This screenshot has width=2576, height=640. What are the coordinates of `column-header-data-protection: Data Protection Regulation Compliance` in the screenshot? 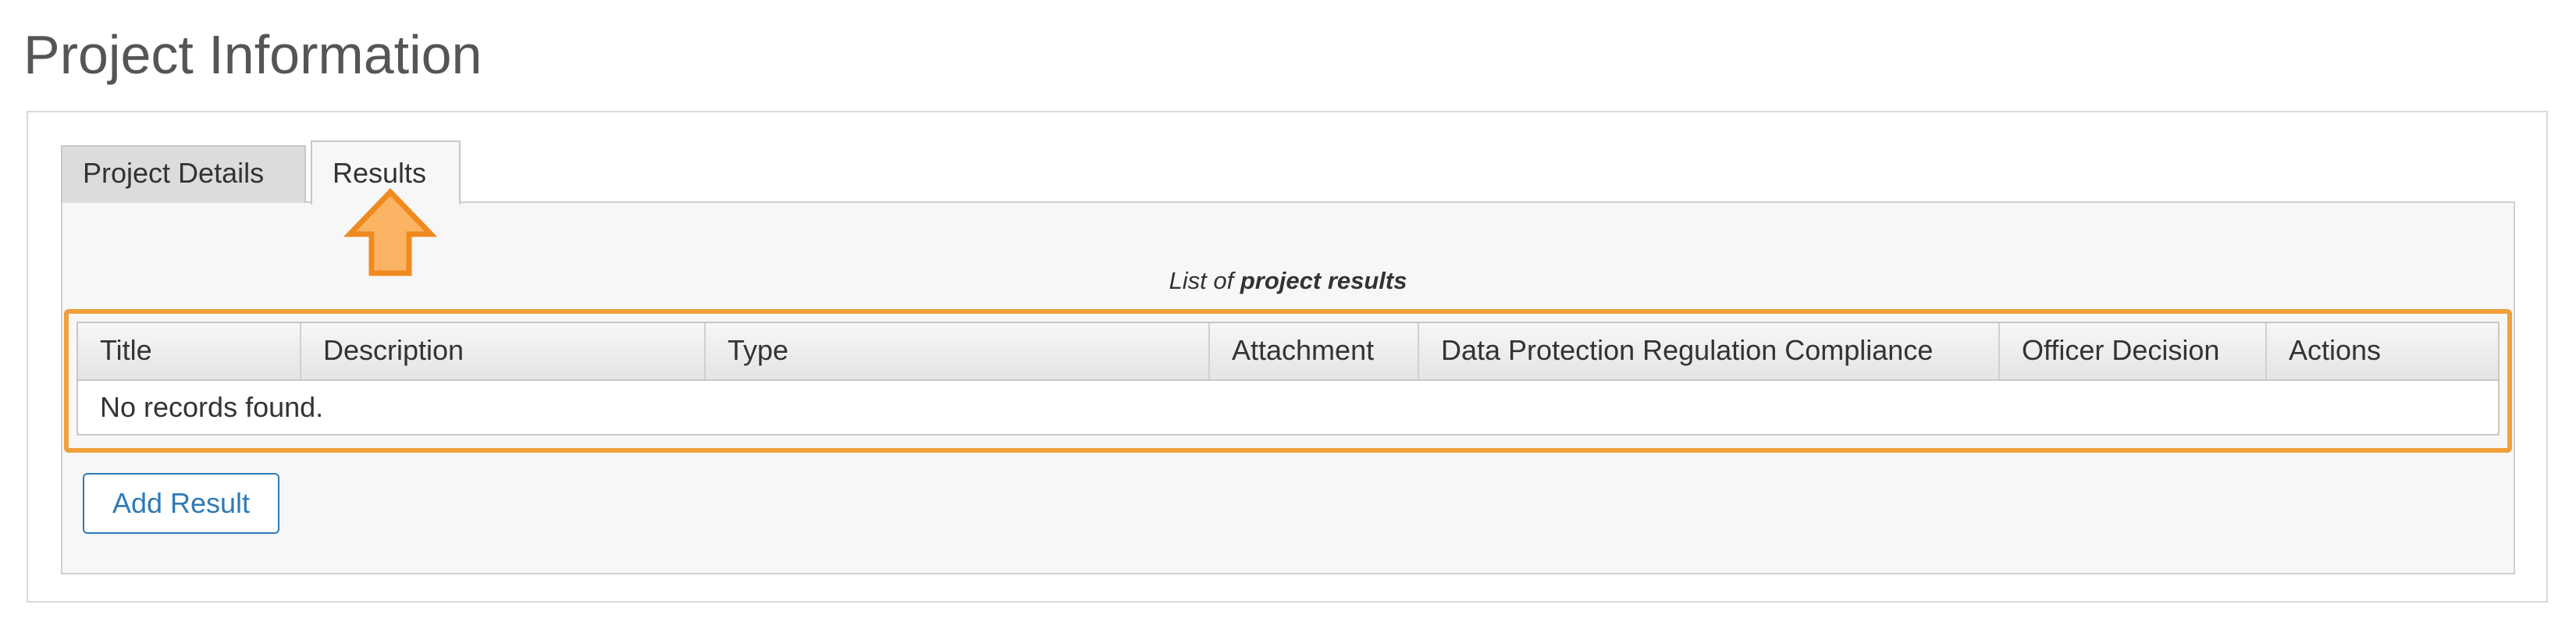 It's located at (1709, 351).